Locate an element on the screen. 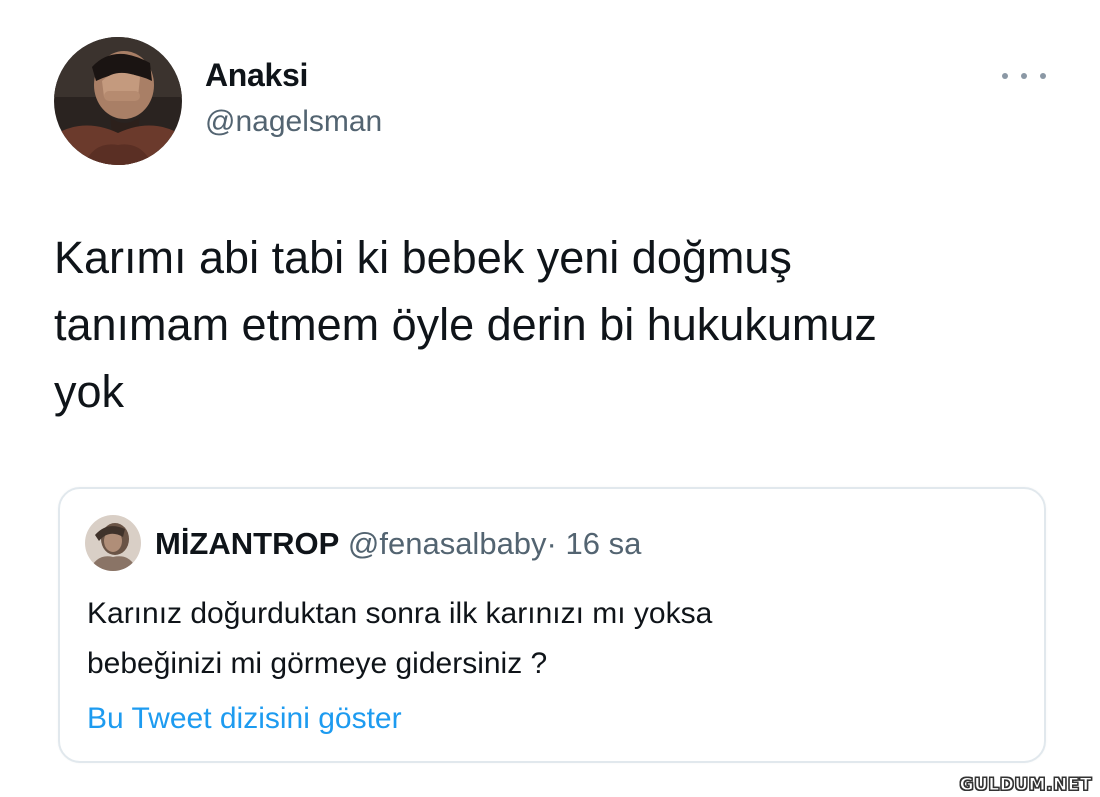 This screenshot has width=1100, height=797. avatar-small-icon is located at coordinates (113, 543).